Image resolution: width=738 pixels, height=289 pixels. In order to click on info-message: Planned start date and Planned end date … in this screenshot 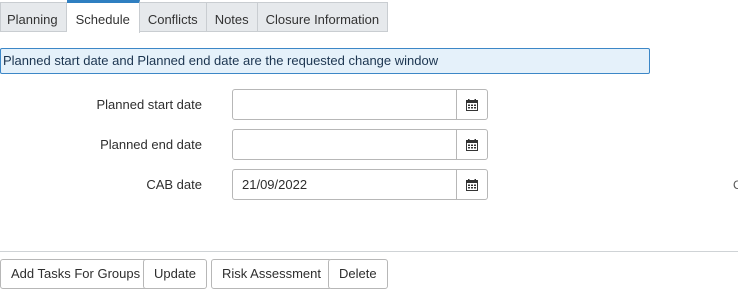, I will do `click(325, 61)`.